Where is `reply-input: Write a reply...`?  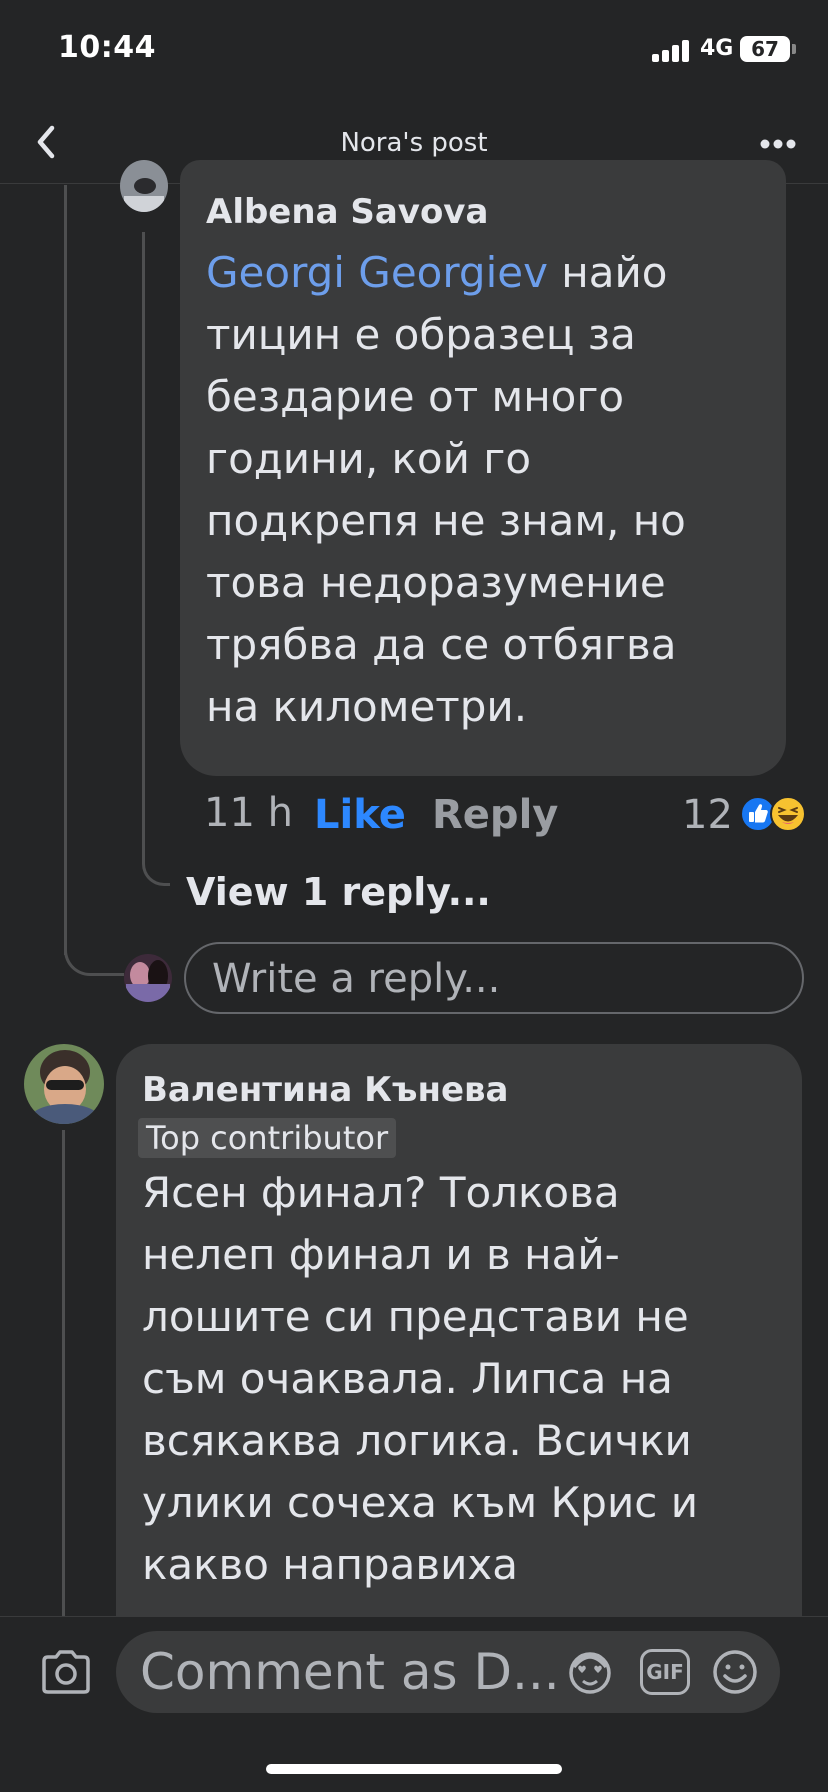
reply-input: Write a reply... is located at coordinates (494, 978).